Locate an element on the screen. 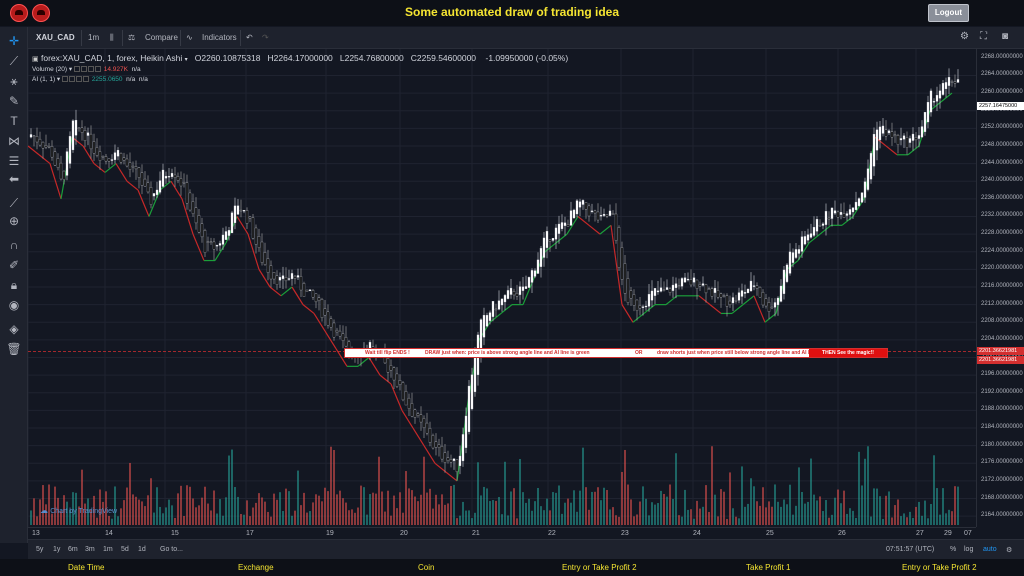 Image resolution: width=1024 pixels, height=576 pixels. range-5y: 5y is located at coordinates (39, 549).